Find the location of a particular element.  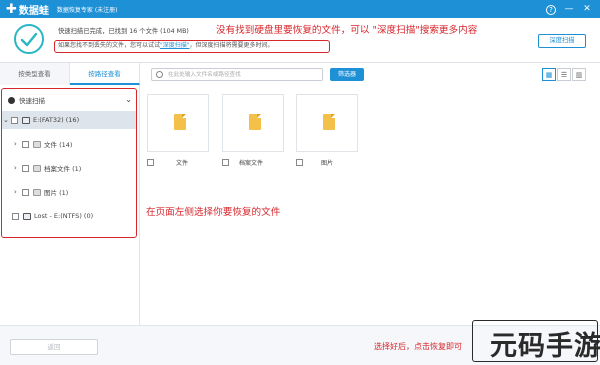

back-button: 返回 is located at coordinates (54, 347).